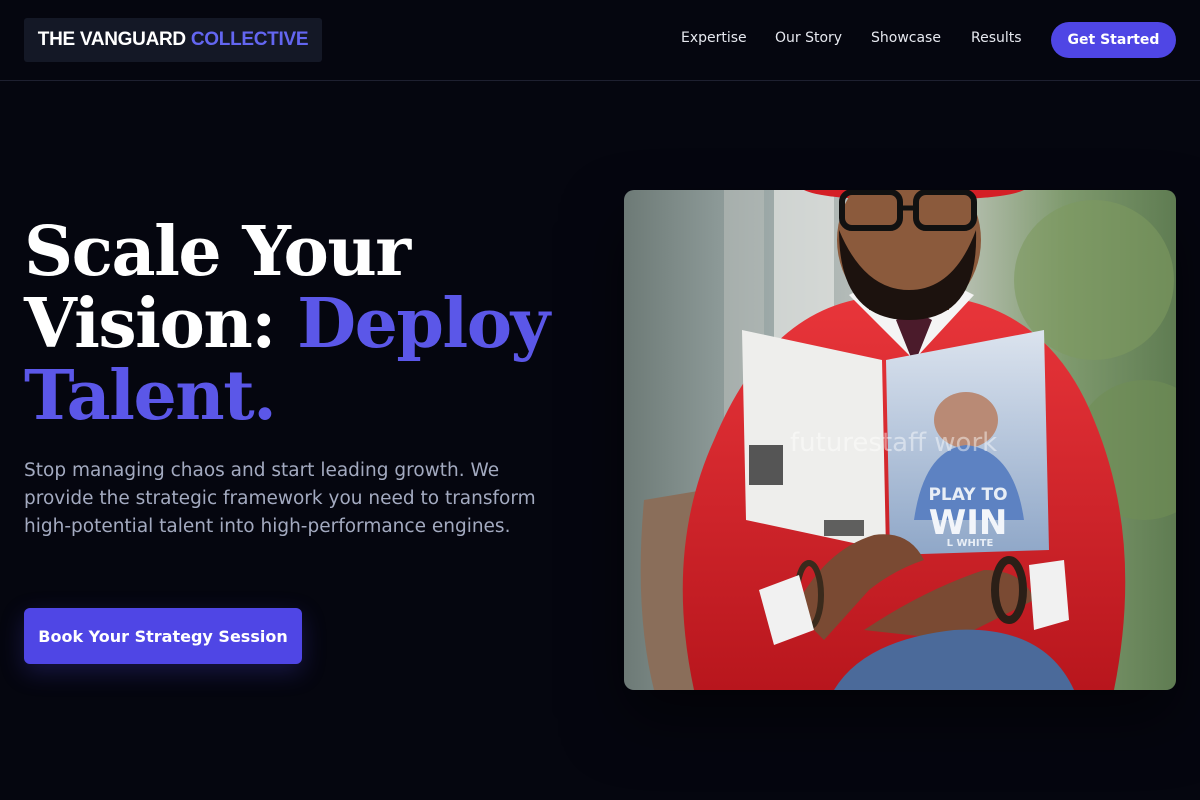 This screenshot has height=800, width=1200. What do you see at coordinates (111, 39) in the screenshot?
I see `logo-primary: THE VANGUARD` at bounding box center [111, 39].